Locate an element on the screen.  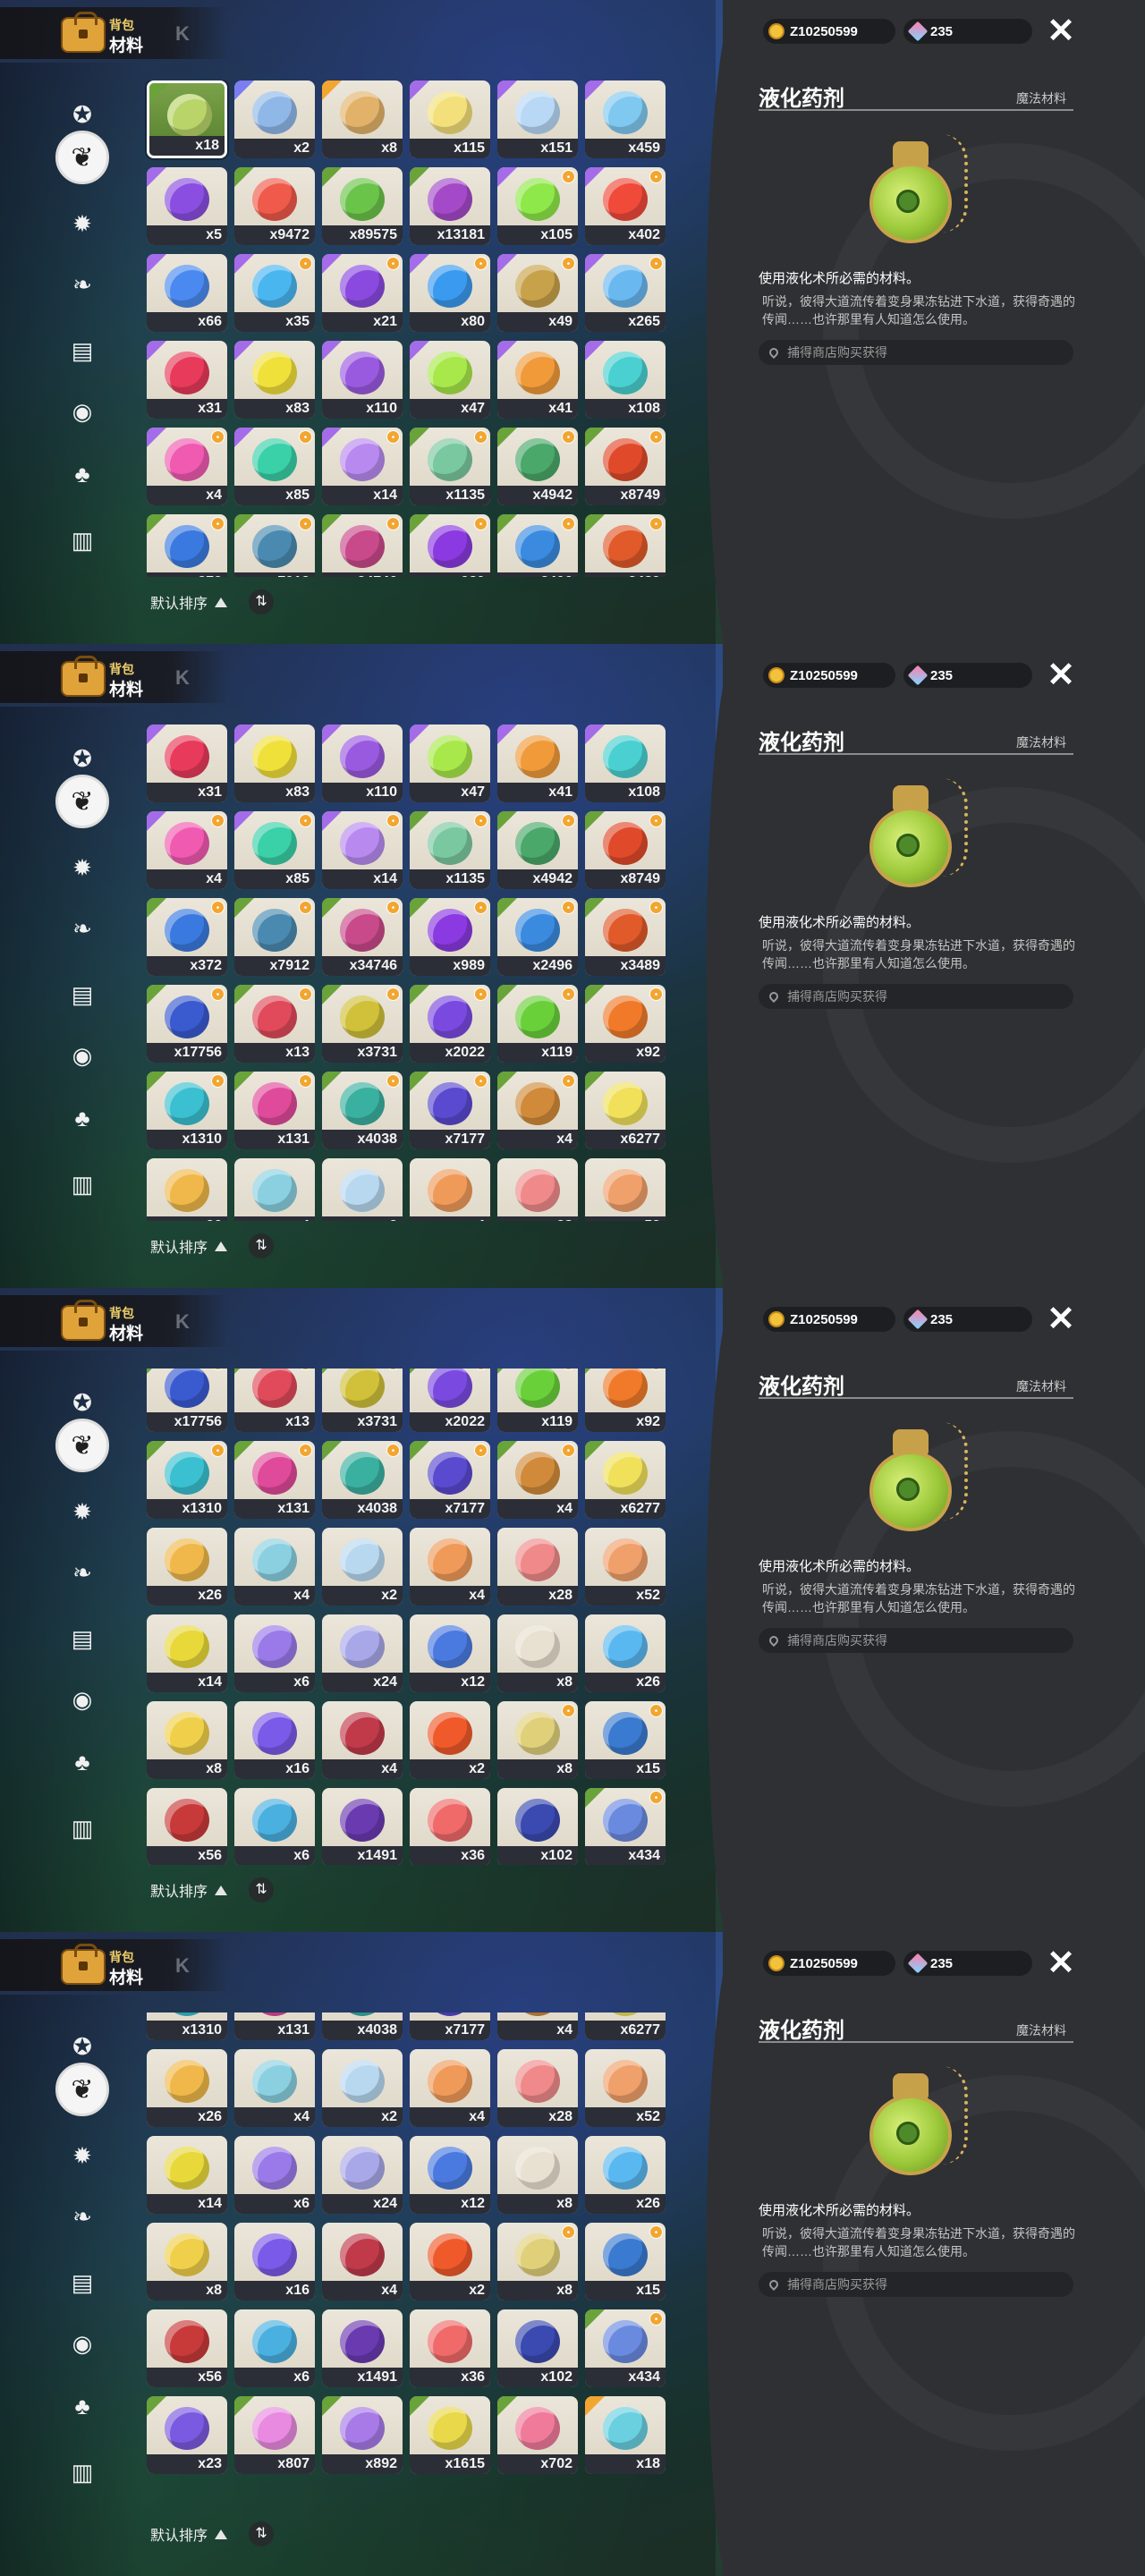
item-slot: x102 is located at coordinates (537, 2348).